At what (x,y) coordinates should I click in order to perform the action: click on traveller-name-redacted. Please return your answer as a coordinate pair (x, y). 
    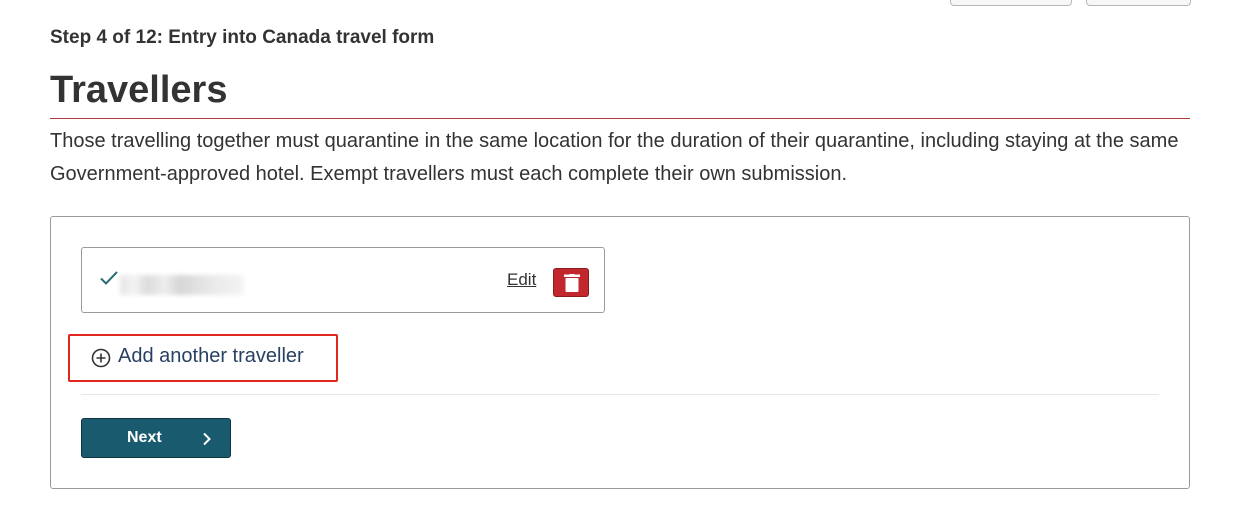
    Looking at the image, I should click on (182, 285).